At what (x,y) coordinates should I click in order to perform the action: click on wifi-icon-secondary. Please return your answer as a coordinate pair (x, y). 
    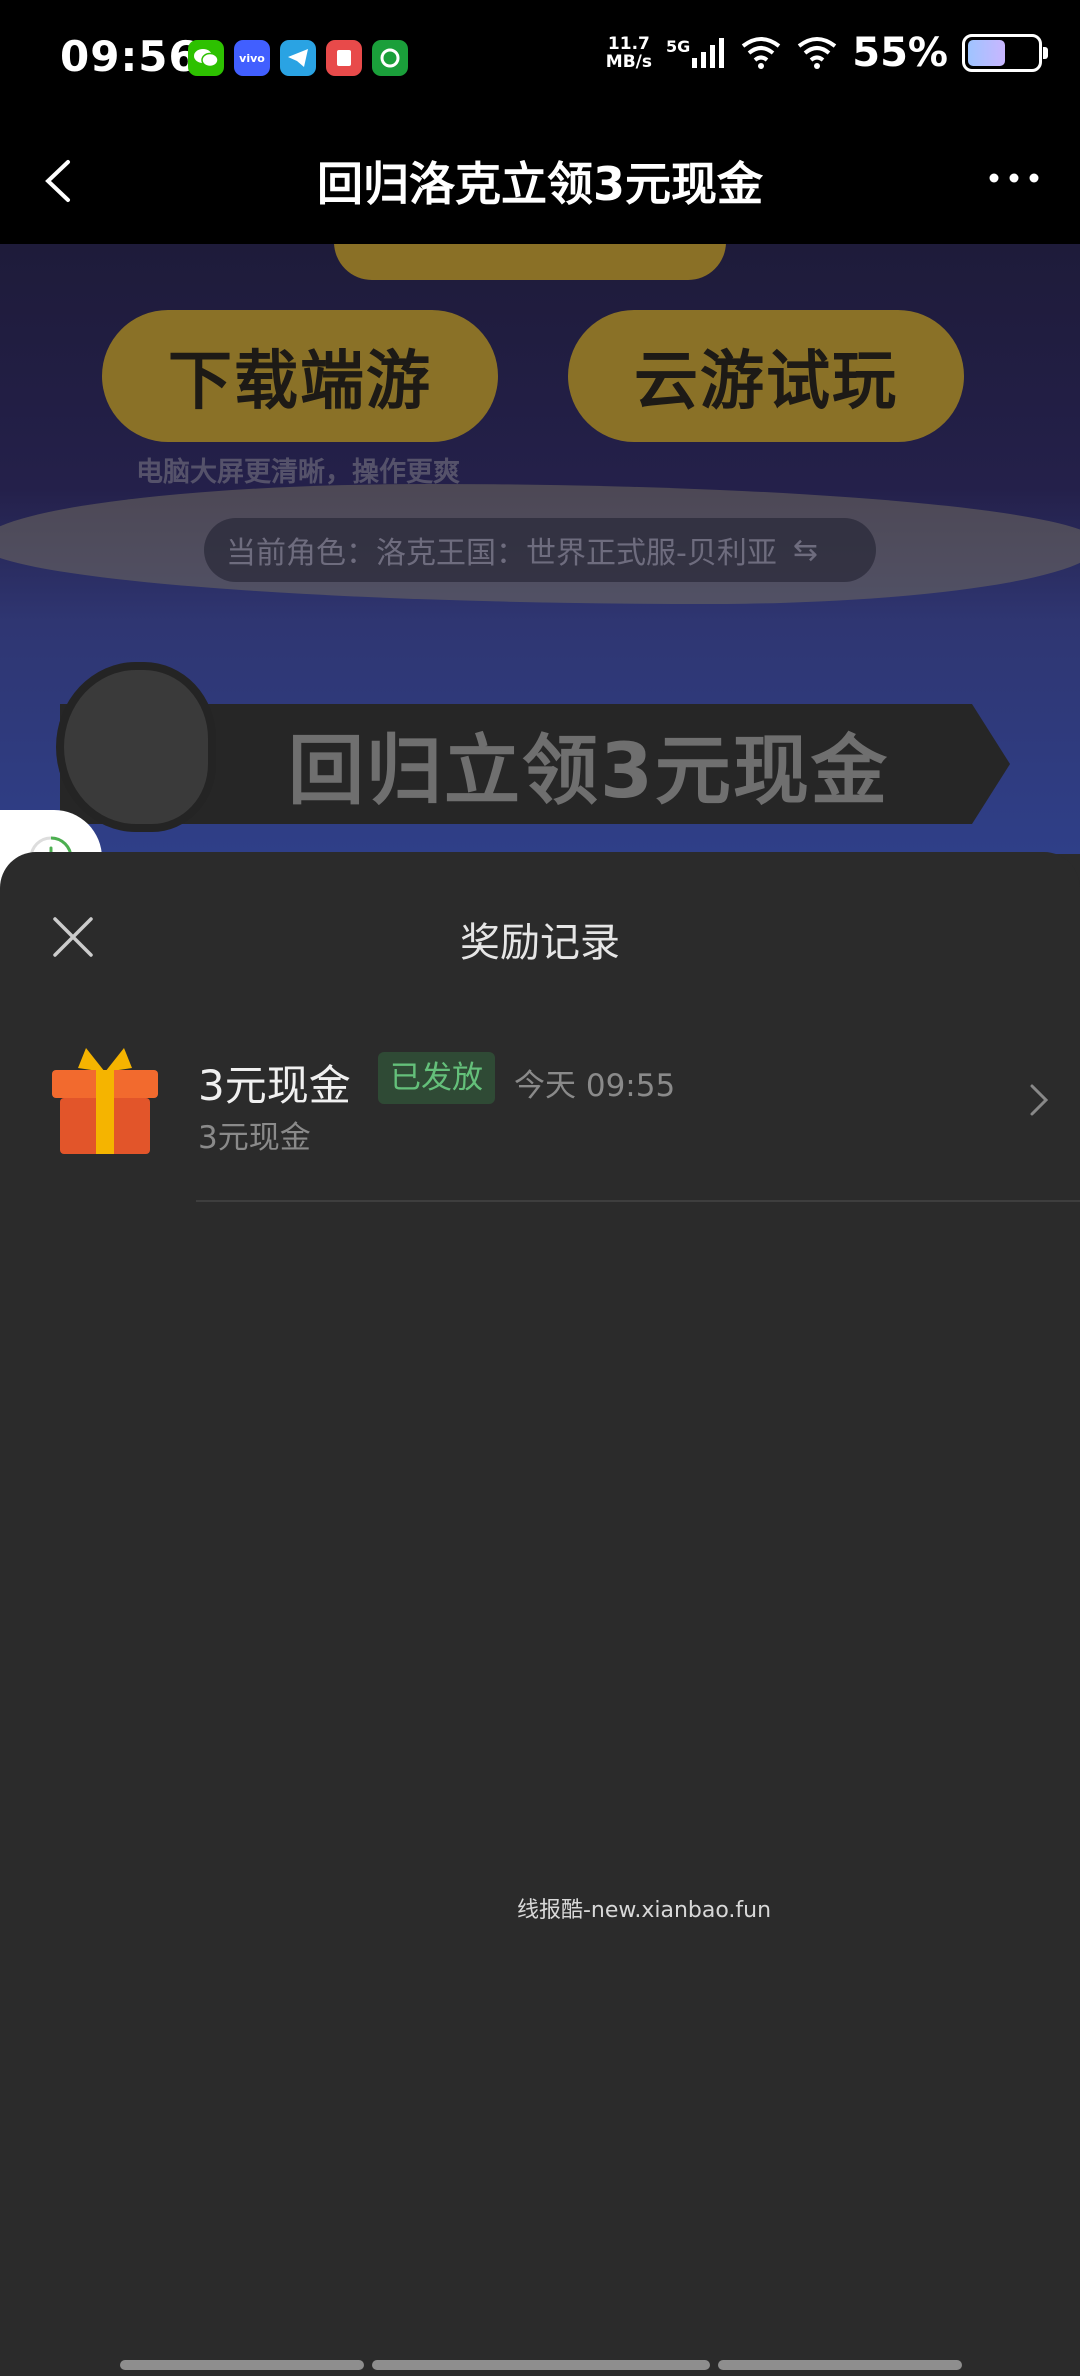
    Looking at the image, I should click on (817, 53).